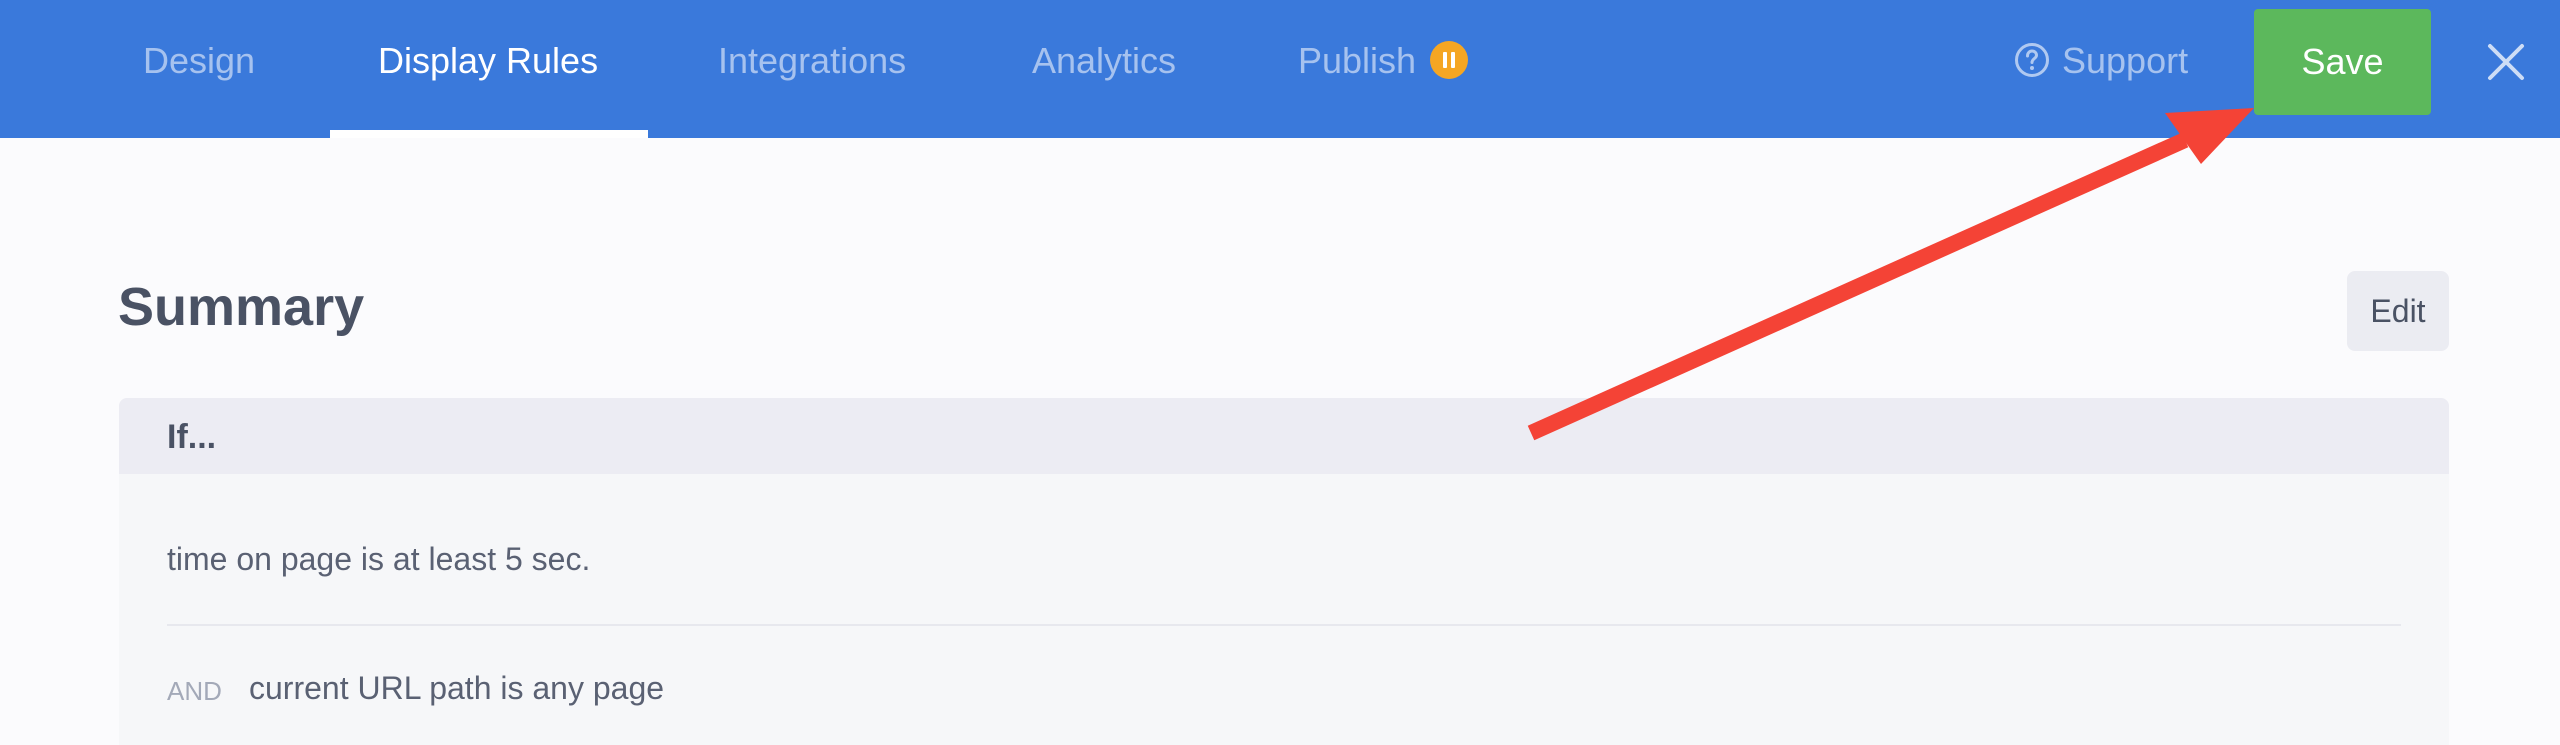 Image resolution: width=2560 pixels, height=745 pixels. Describe the element at coordinates (1449, 60) in the screenshot. I see `pause-icon` at that location.